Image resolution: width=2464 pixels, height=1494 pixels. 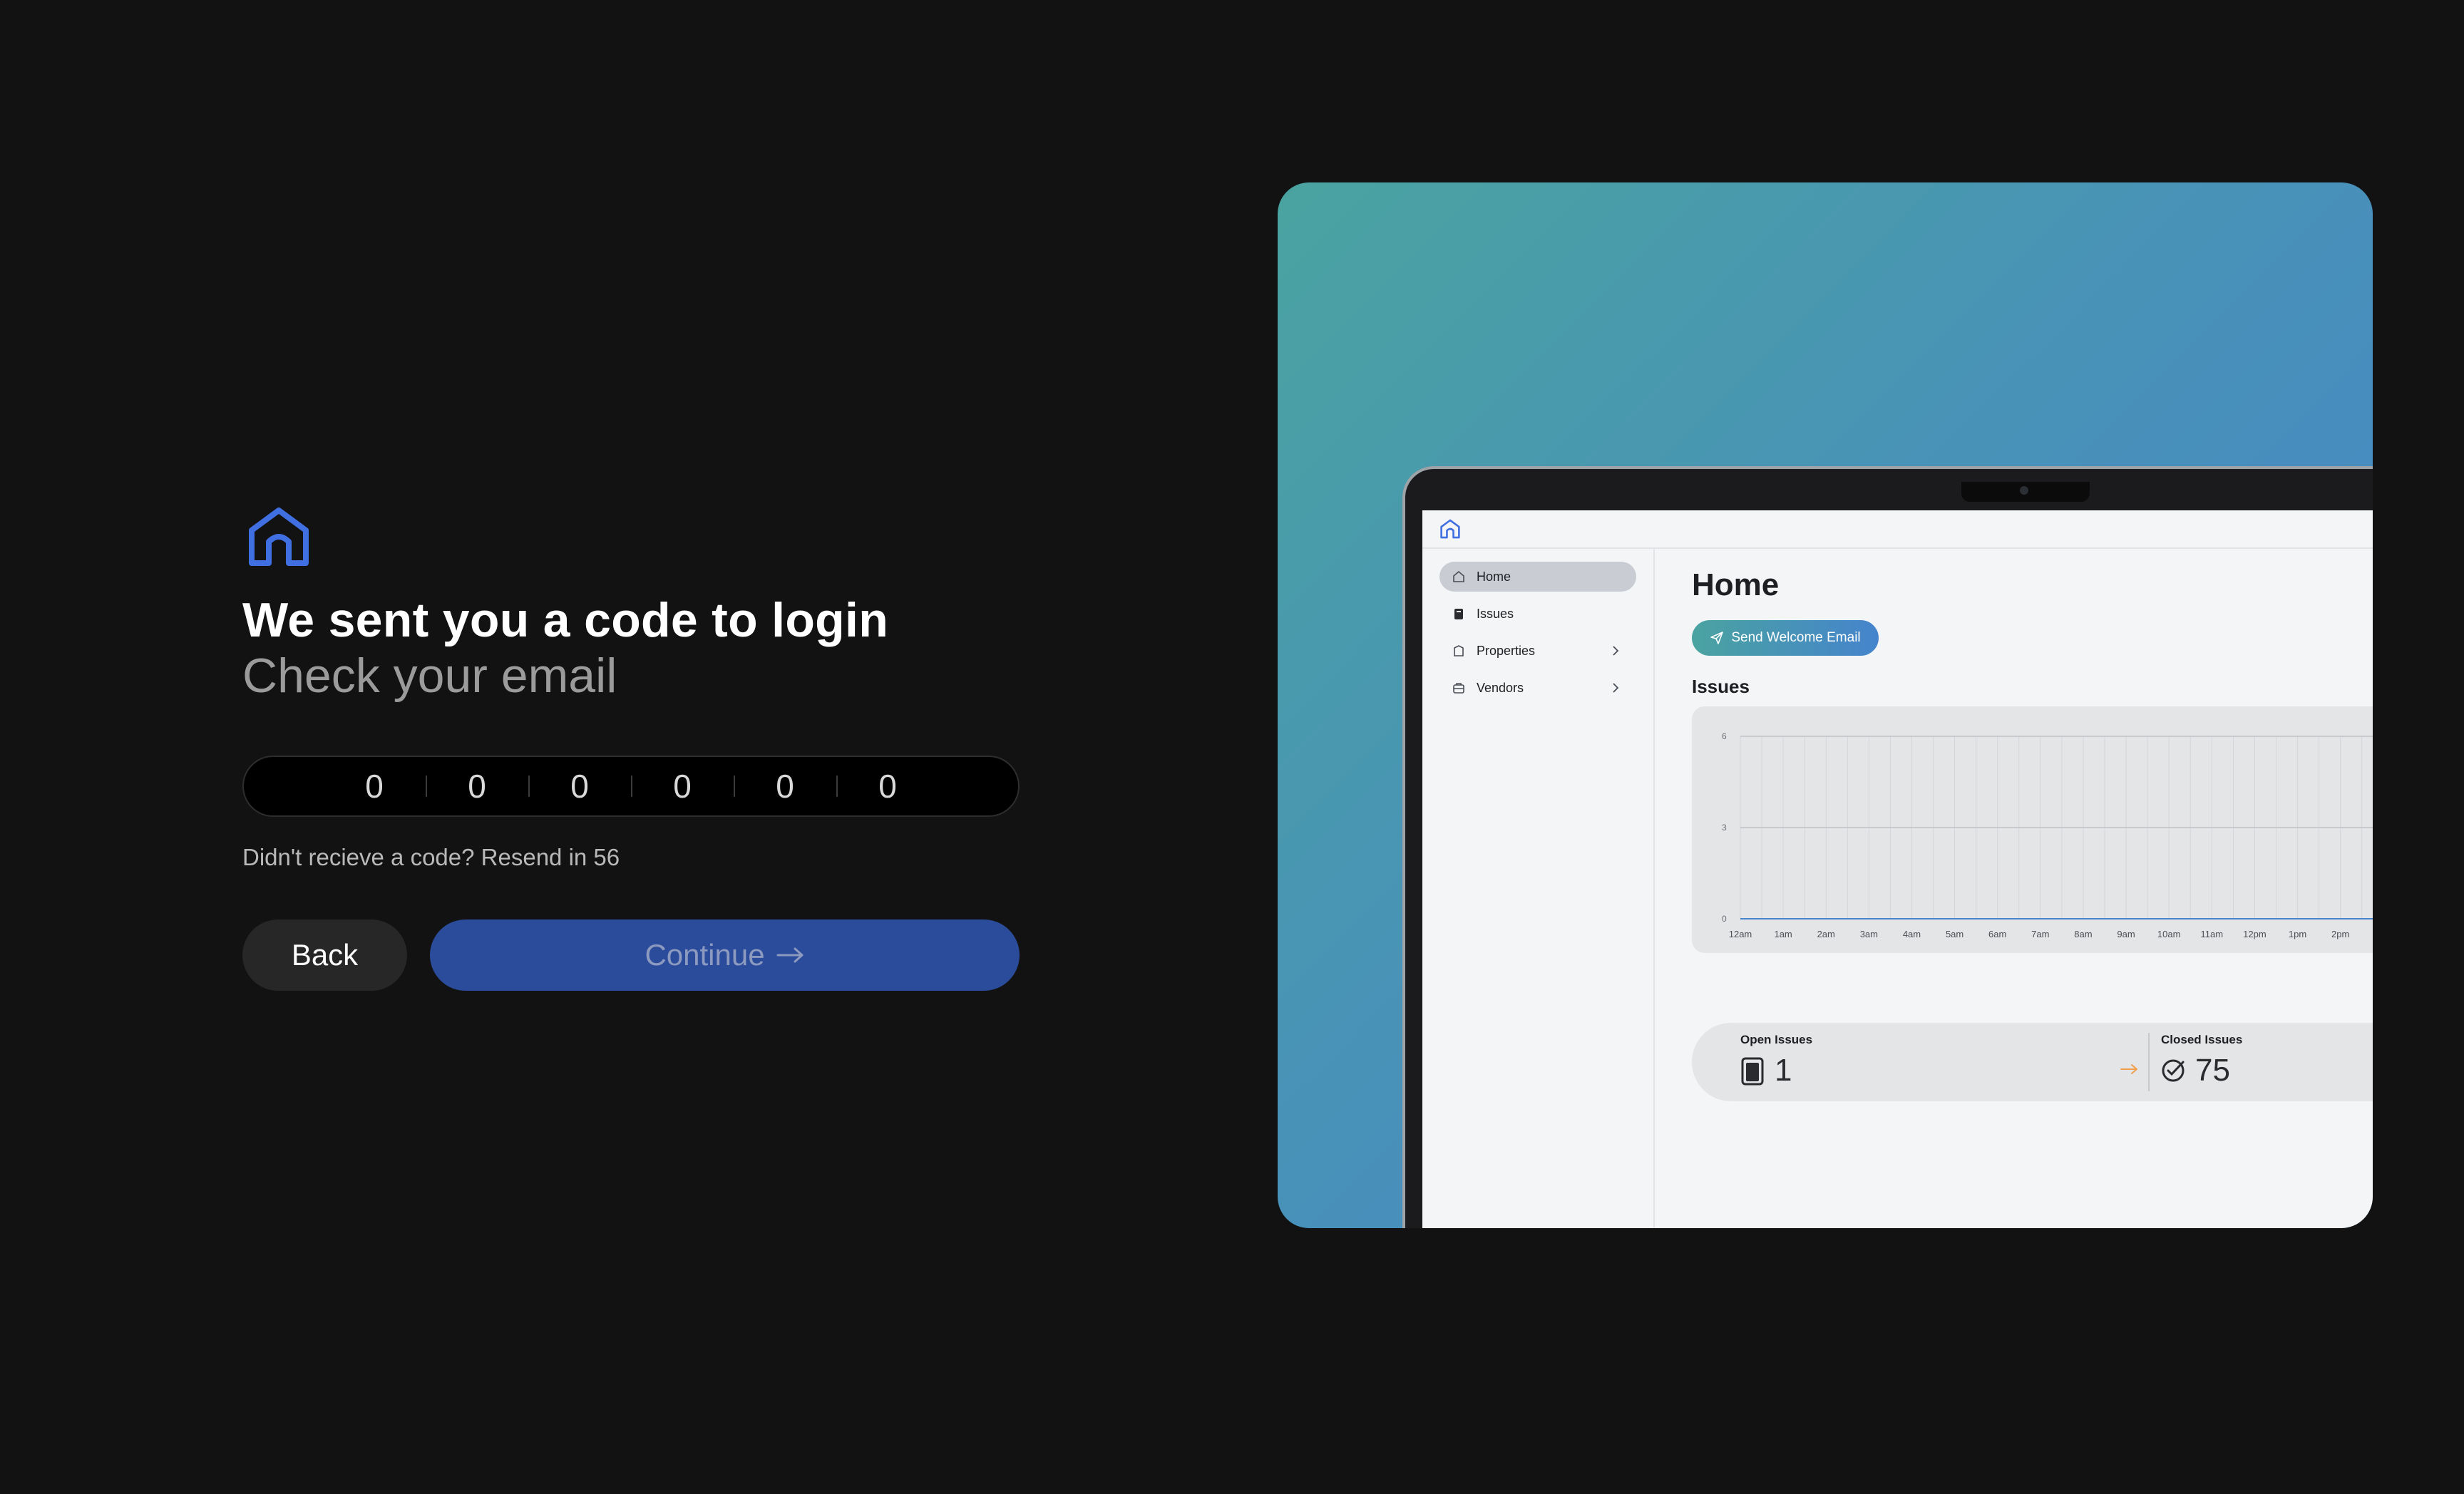 I want to click on chart-x-tick-label: 12pm, so click(x=2255, y=934).